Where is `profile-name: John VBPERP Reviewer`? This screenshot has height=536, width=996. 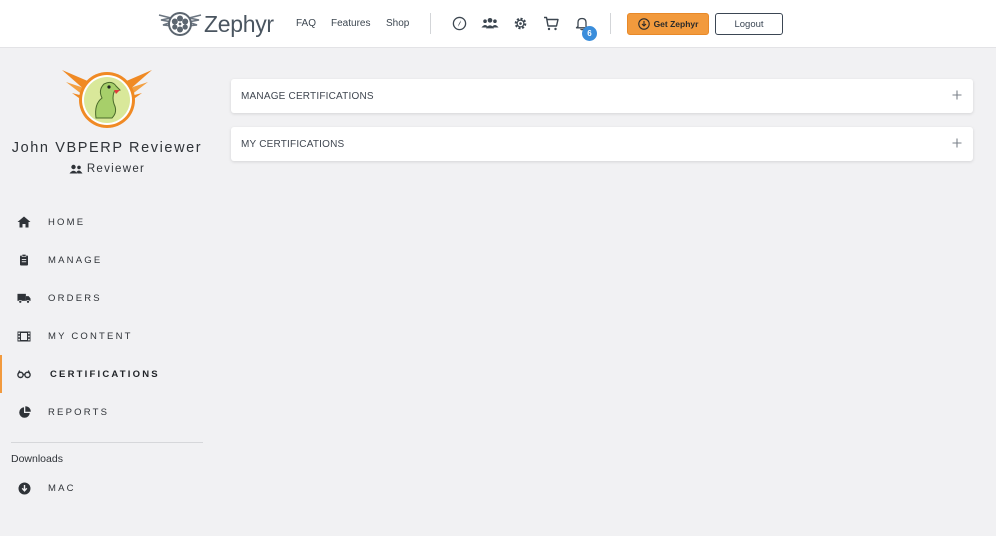 profile-name: John VBPERP Reviewer is located at coordinates (107, 148).